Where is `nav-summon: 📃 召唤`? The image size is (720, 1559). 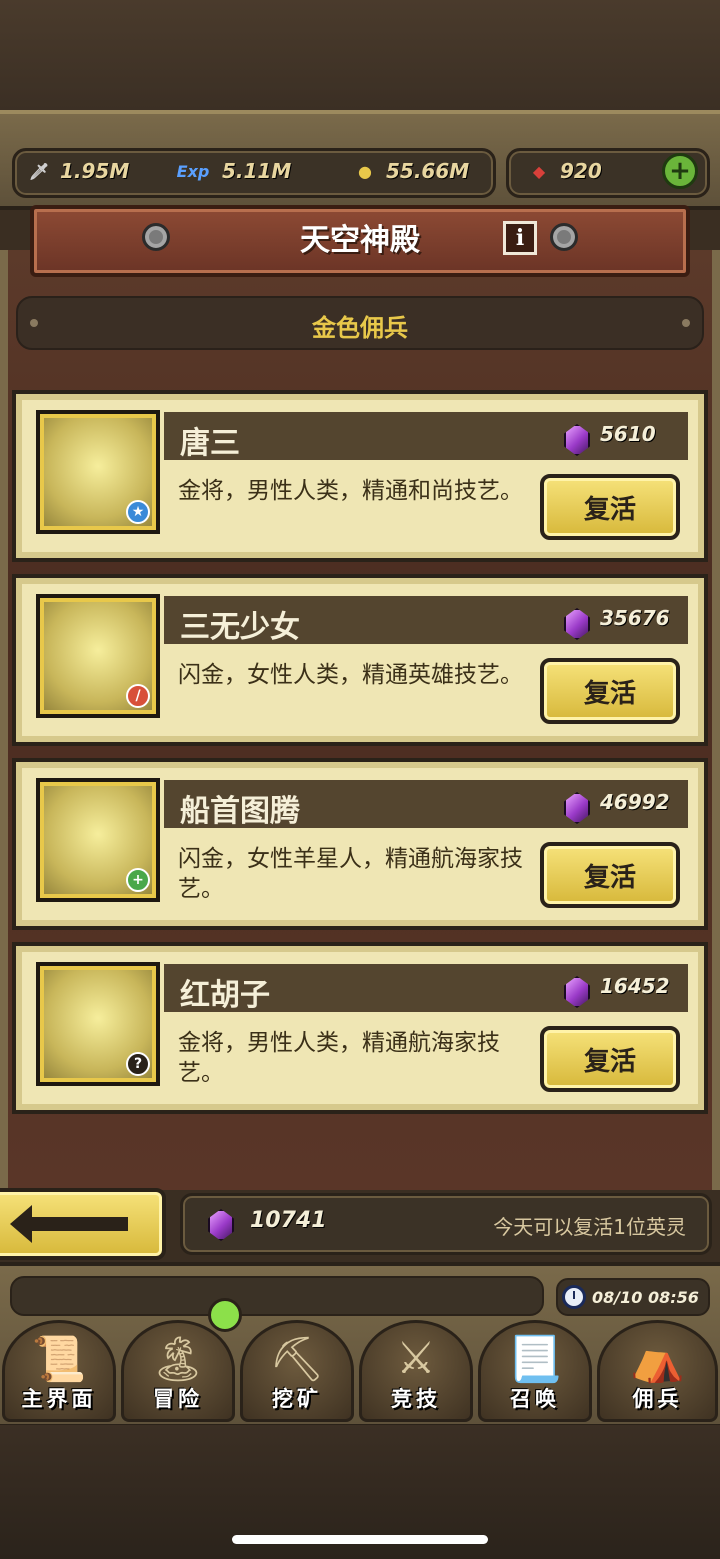
nav-summon: 📃 召唤 is located at coordinates (535, 1371).